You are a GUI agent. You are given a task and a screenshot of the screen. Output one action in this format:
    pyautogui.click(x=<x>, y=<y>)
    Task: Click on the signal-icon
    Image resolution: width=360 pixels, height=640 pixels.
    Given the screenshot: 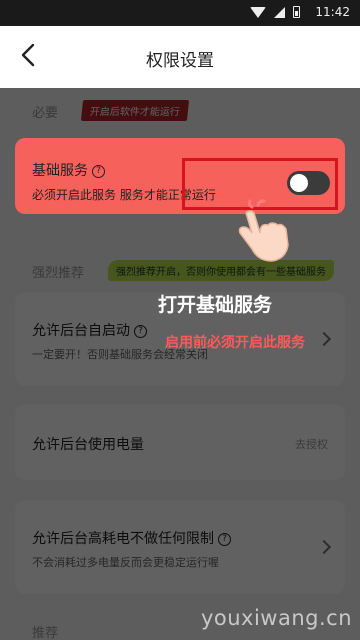 What is the action you would take?
    pyautogui.click(x=279, y=12)
    